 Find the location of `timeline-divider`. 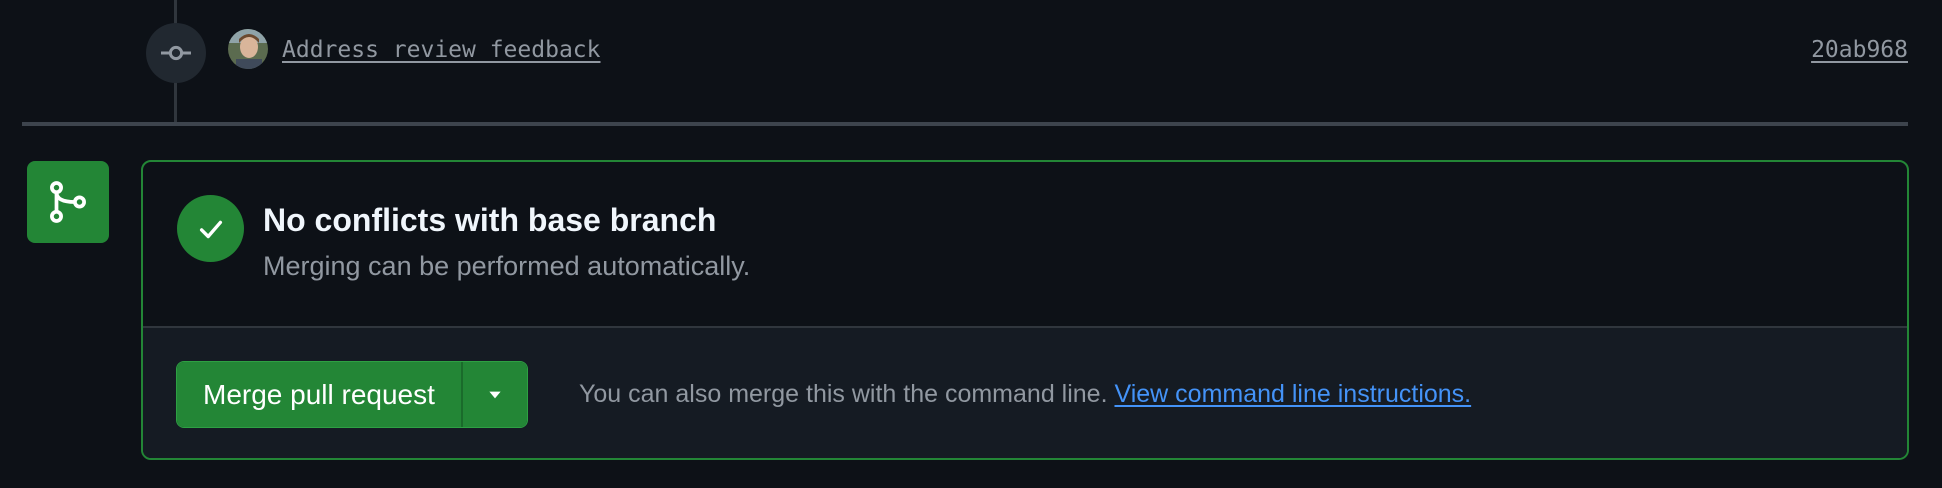

timeline-divider is located at coordinates (965, 124).